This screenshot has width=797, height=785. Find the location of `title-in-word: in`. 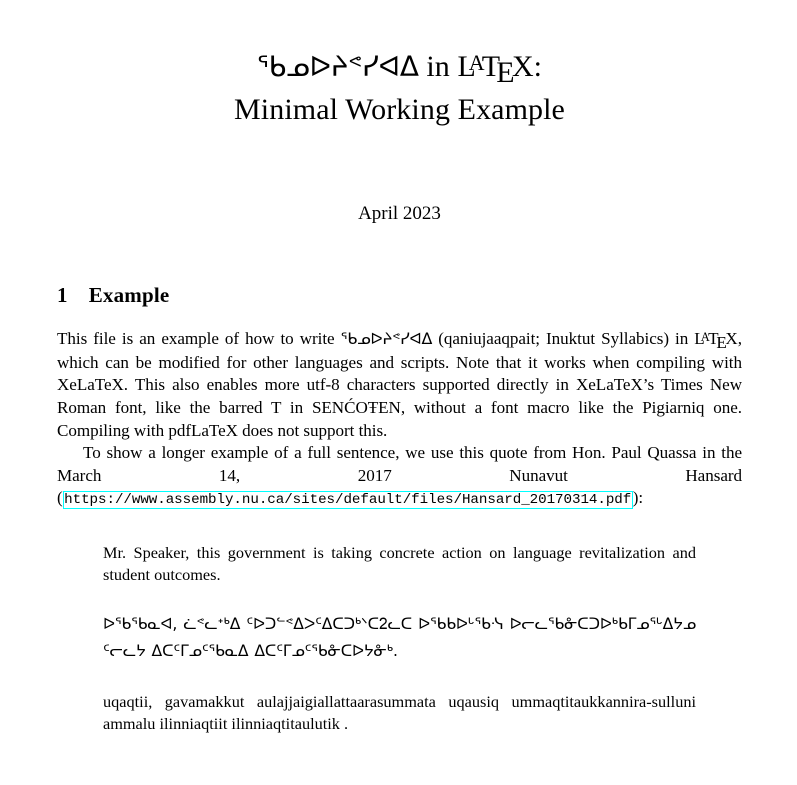

title-in-word: in is located at coordinates (438, 66).